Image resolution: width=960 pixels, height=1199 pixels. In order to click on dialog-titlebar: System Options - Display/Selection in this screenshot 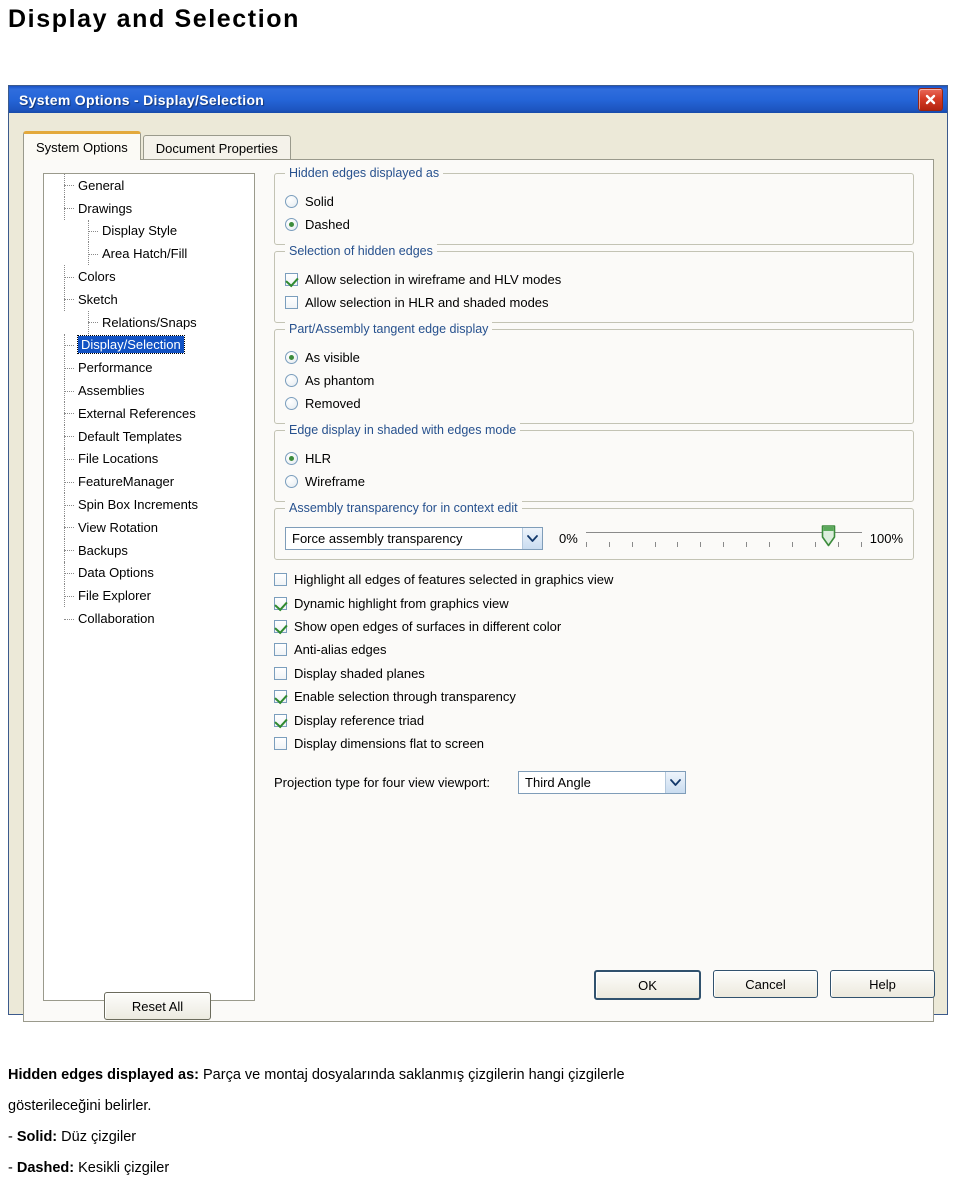, I will do `click(478, 99)`.